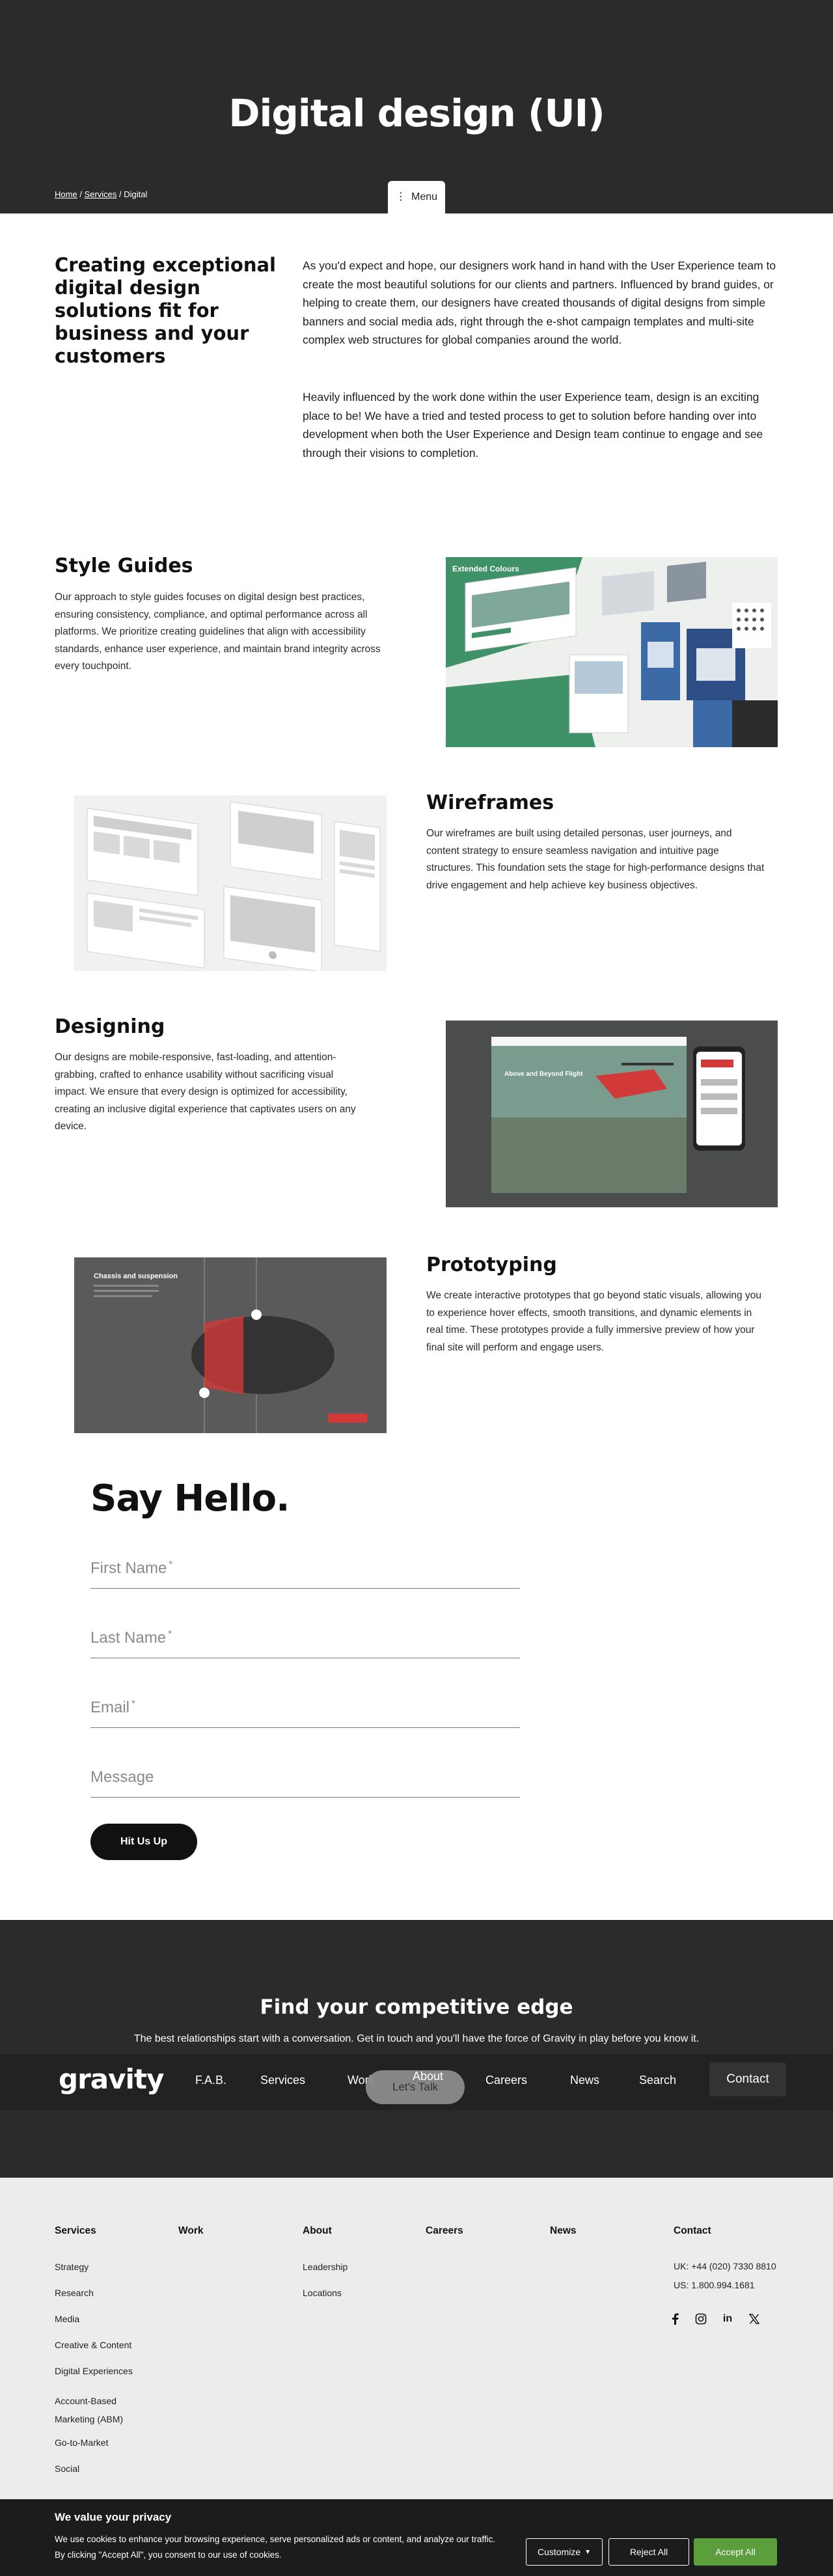 Image resolution: width=833 pixels, height=2576 pixels. What do you see at coordinates (400, 196) in the screenshot?
I see `kebab-menu-icon: ⋮` at bounding box center [400, 196].